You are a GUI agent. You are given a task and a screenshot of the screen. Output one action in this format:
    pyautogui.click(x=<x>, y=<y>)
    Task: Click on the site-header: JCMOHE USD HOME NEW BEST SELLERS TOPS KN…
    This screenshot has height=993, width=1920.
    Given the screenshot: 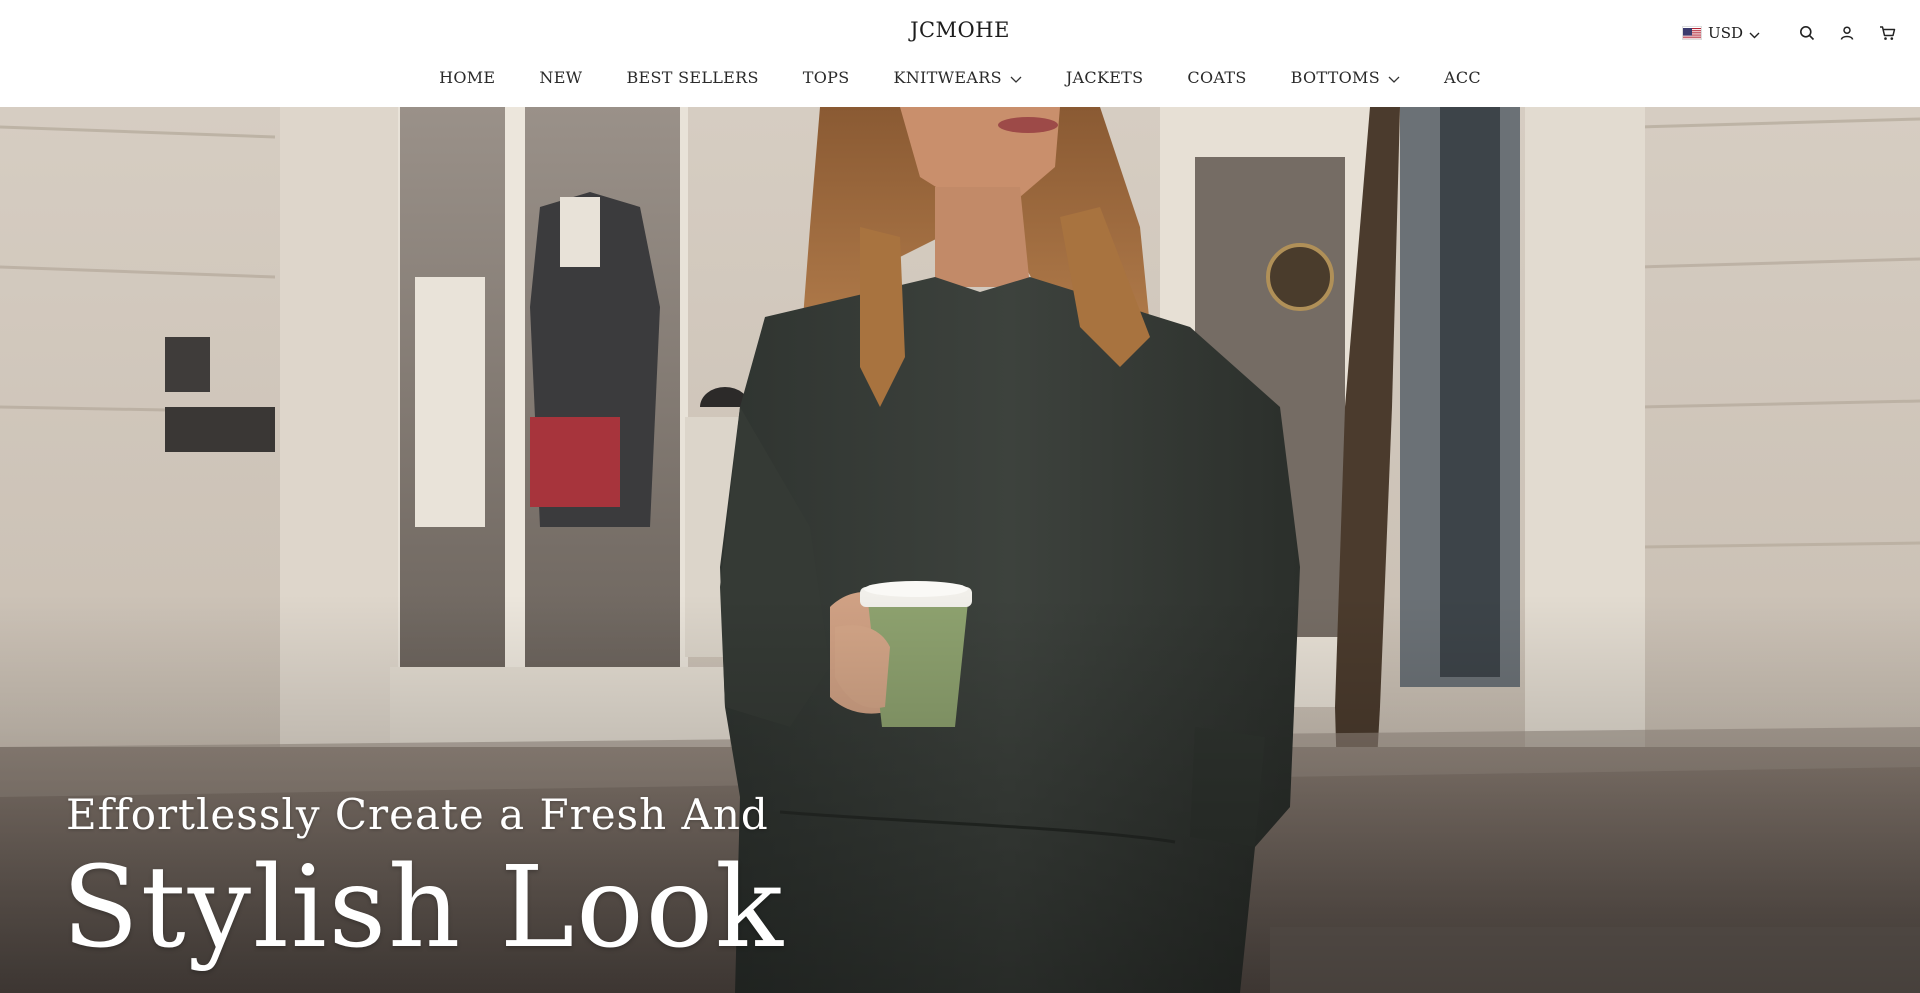 What is the action you would take?
    pyautogui.click(x=960, y=53)
    